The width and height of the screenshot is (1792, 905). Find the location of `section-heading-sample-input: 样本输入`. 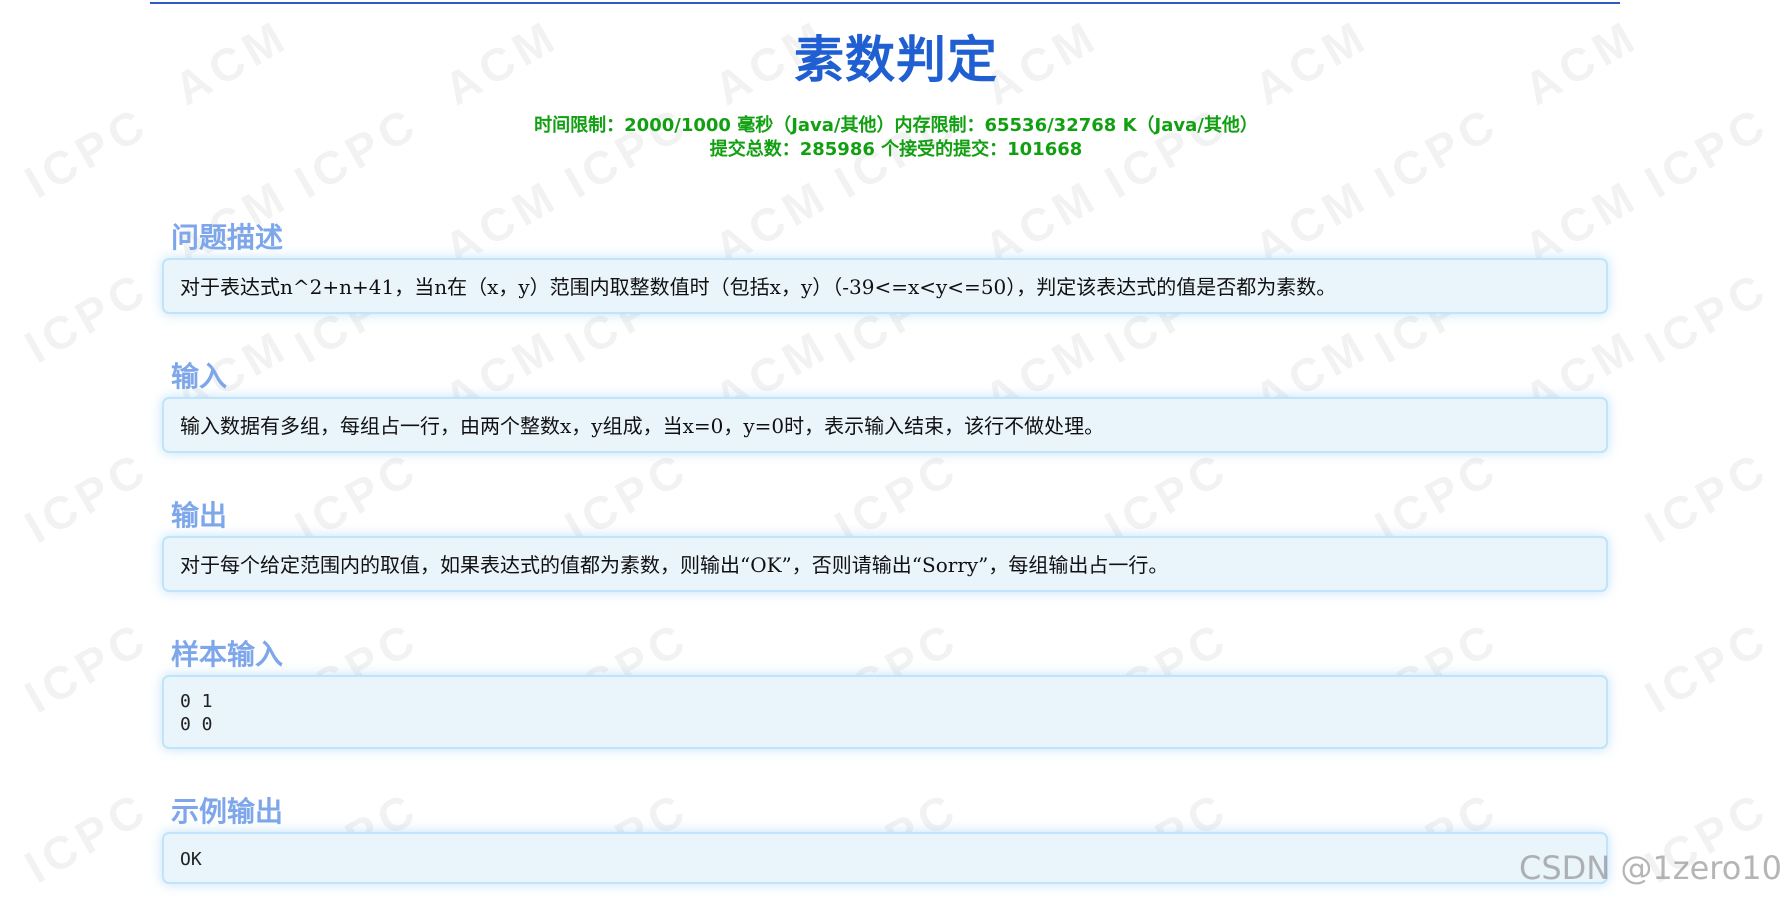

section-heading-sample-input: 样本输入 is located at coordinates (227, 654).